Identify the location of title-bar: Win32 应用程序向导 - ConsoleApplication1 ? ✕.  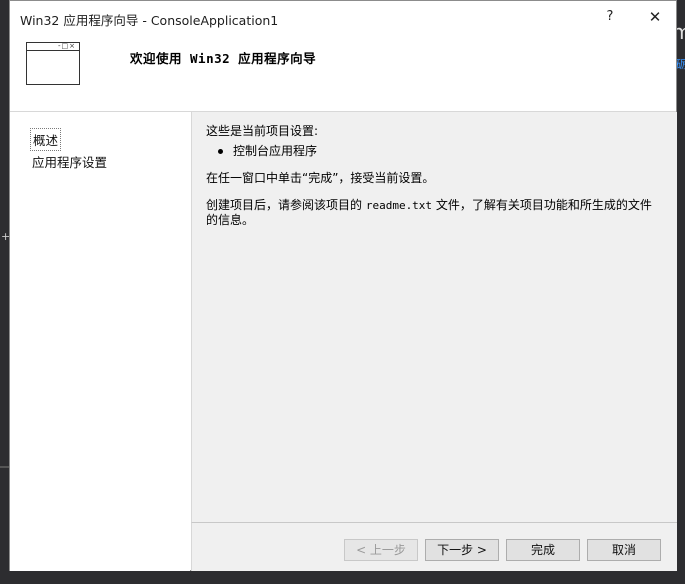
(343, 17).